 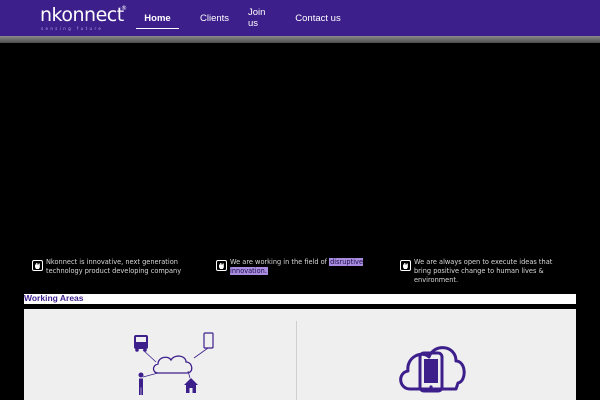 I want to click on nav-home: Home, so click(x=157, y=18).